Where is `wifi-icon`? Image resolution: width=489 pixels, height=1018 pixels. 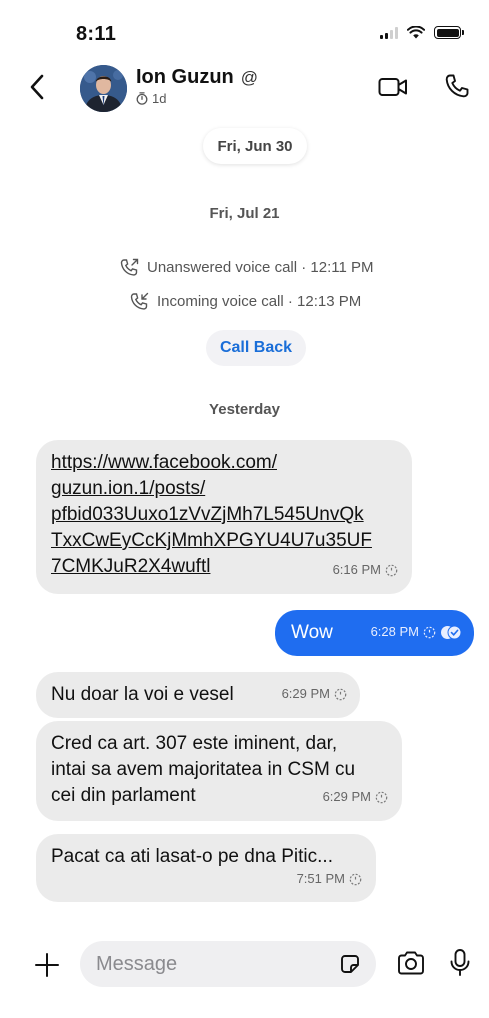
wifi-icon is located at coordinates (416, 32).